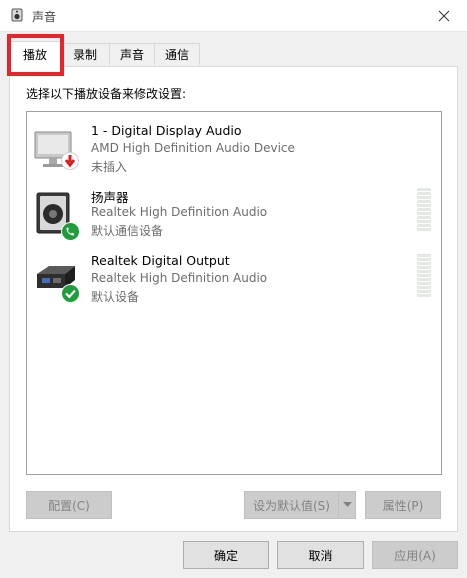 The width and height of the screenshot is (467, 578). I want to click on button-label: 配置(C), so click(69, 505).